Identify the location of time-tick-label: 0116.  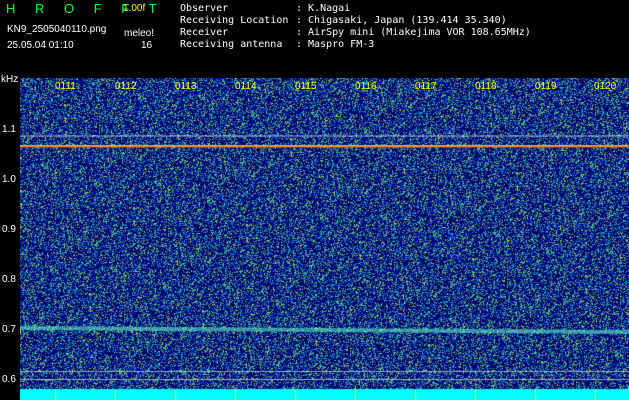
(366, 86).